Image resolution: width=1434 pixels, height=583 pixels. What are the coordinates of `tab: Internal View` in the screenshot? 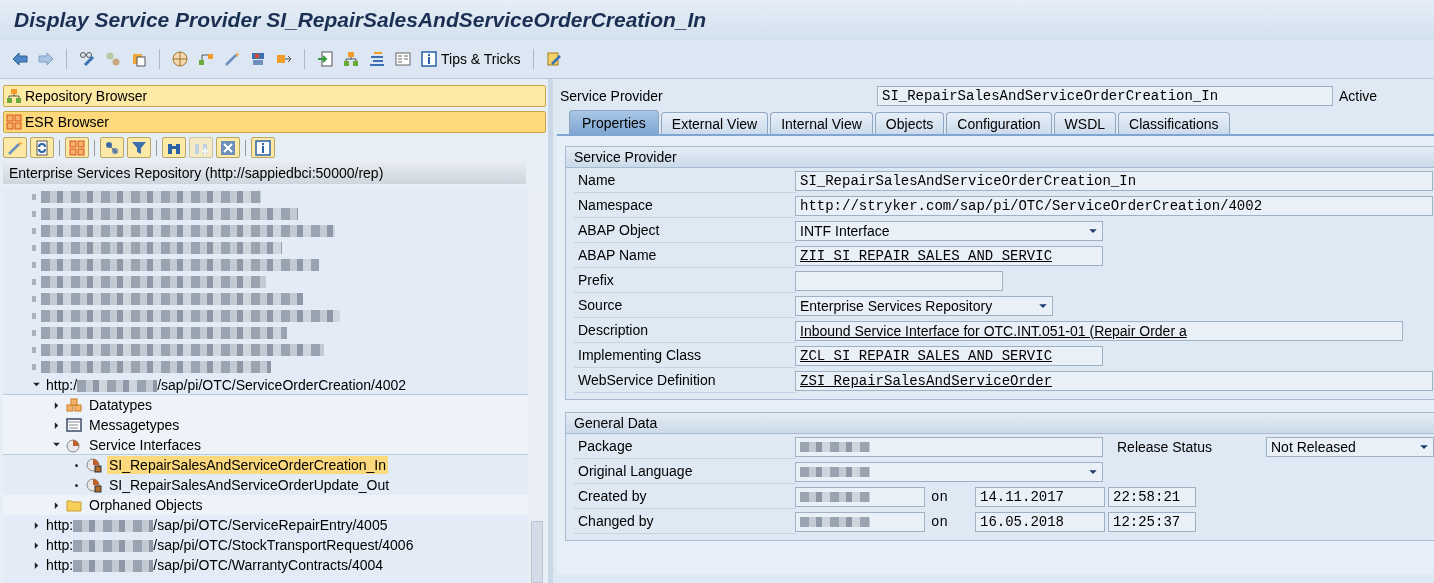 It's located at (821, 123).